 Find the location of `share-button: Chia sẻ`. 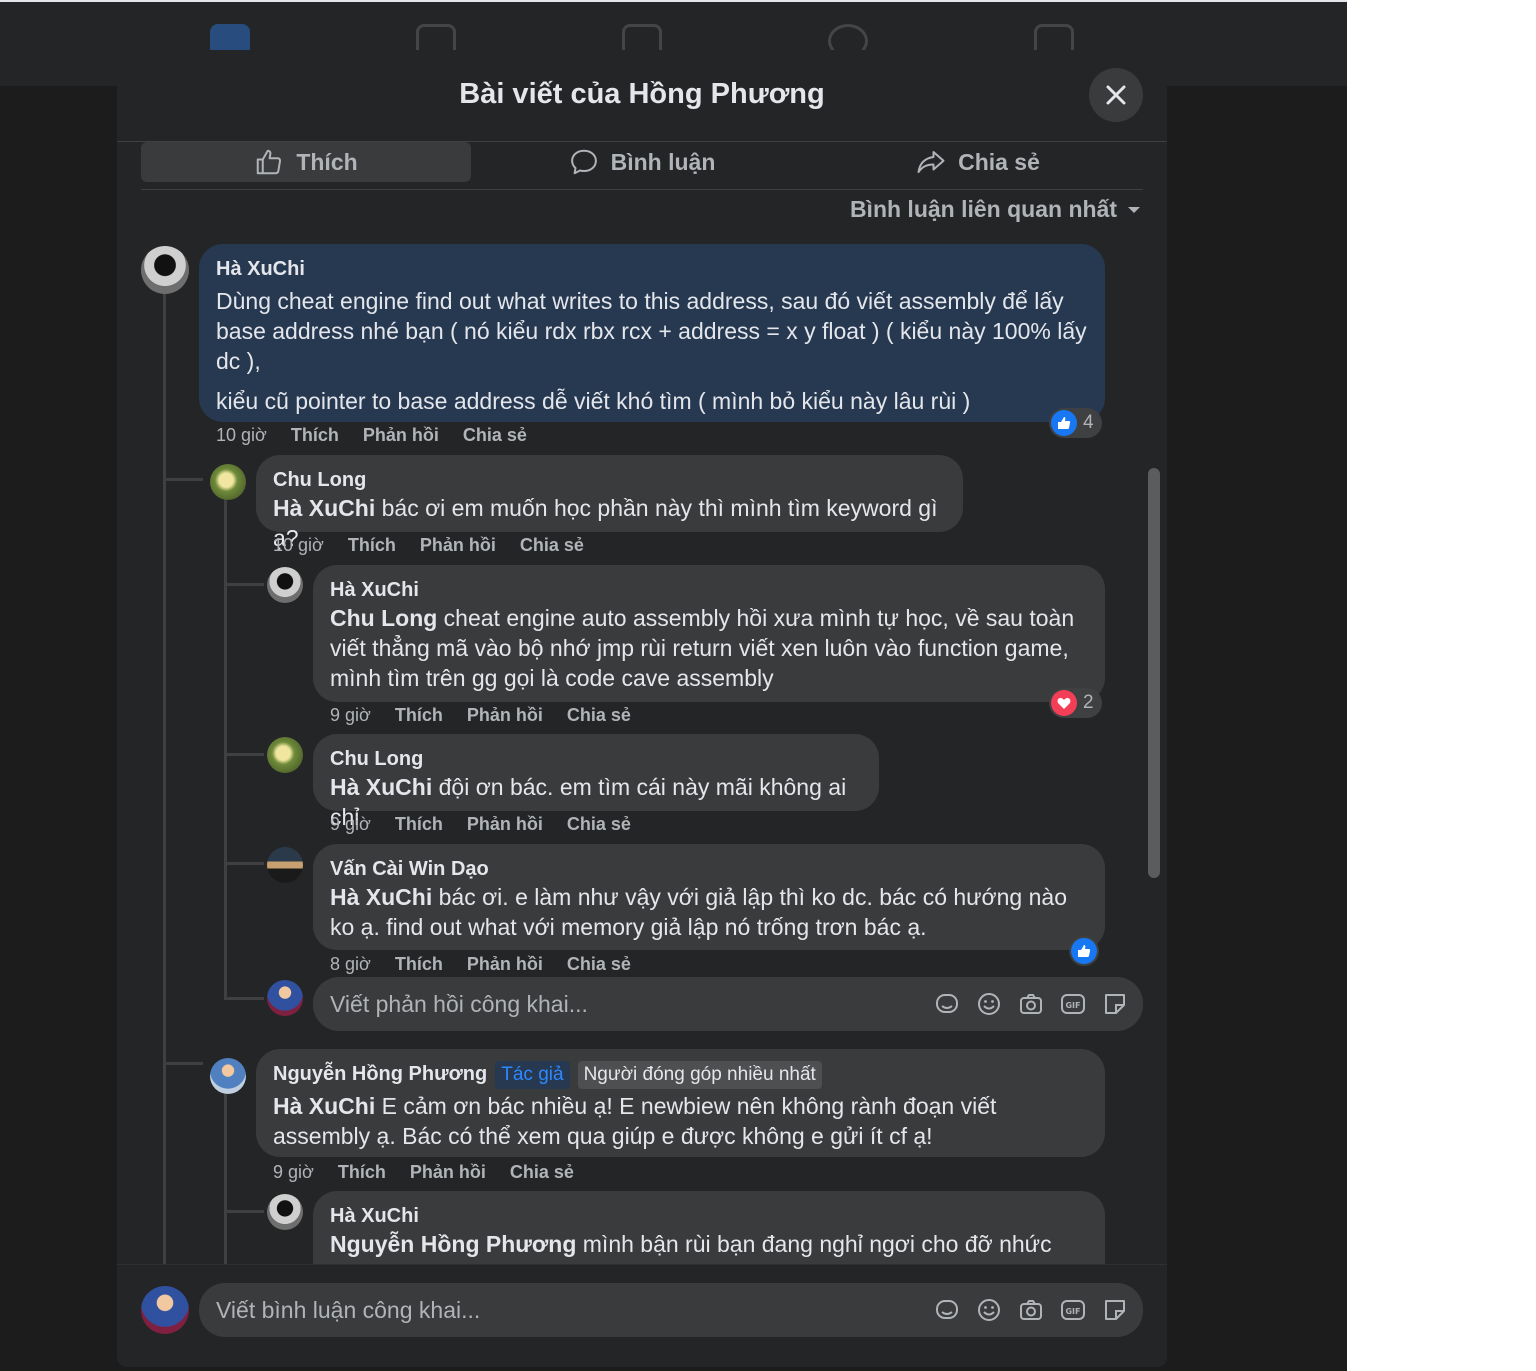

share-button: Chia sẻ is located at coordinates (978, 162).